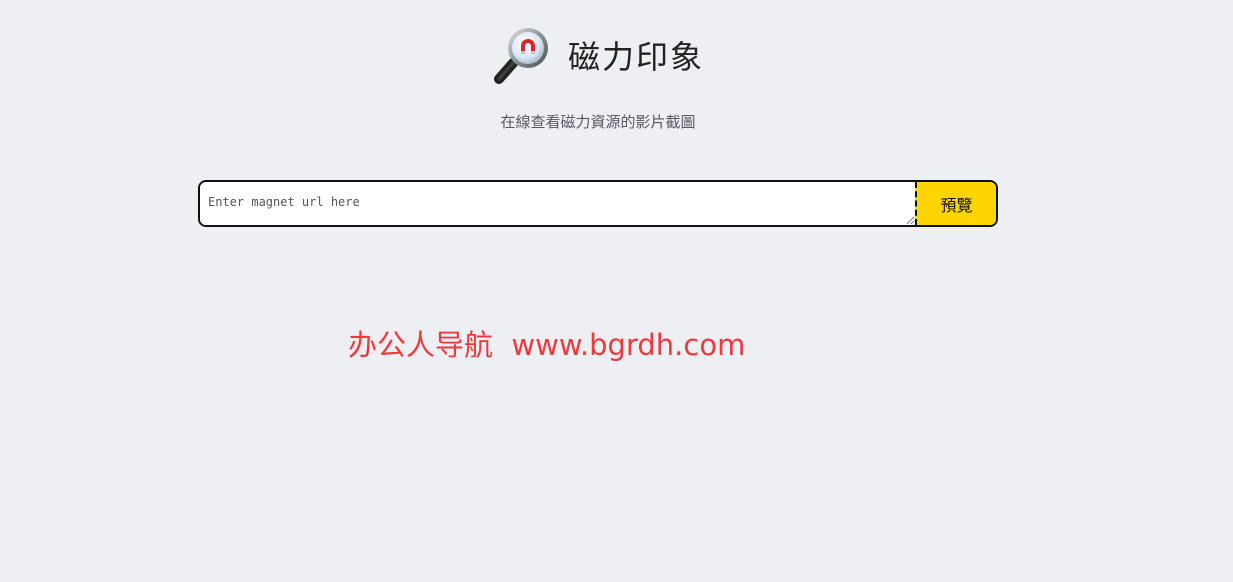 This screenshot has height=582, width=1233. Describe the element at coordinates (598, 122) in the screenshot. I see `page-subtitle: 在線查看磁力資源的影片截圖` at that location.